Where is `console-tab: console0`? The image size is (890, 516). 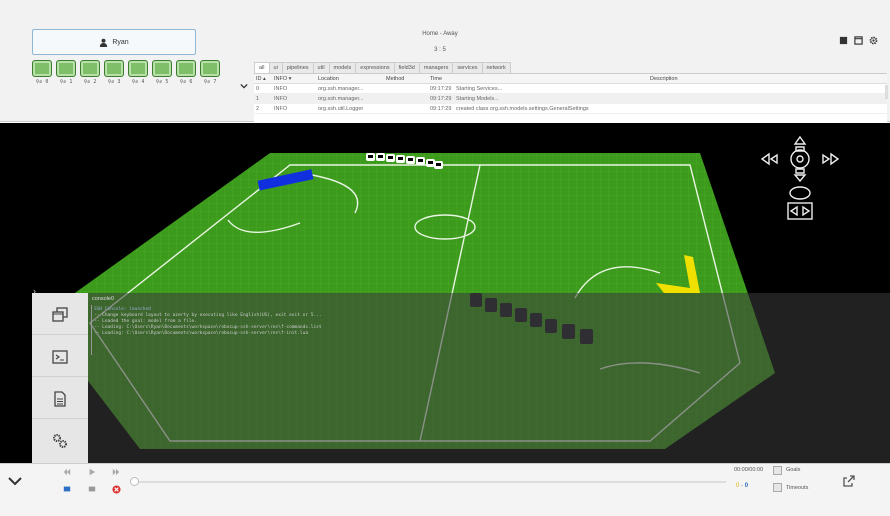 console-tab: console0 is located at coordinates (103, 299).